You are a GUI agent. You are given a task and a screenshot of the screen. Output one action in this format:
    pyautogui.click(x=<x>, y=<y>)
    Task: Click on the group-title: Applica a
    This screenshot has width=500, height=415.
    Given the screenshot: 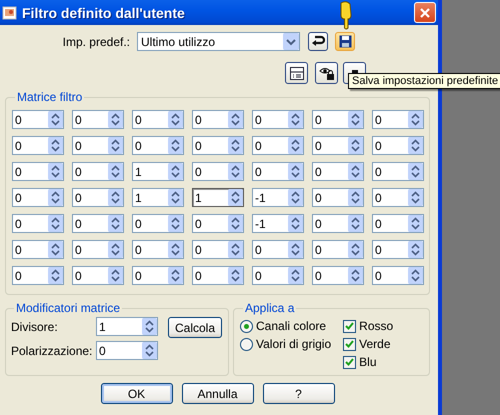 What is the action you would take?
    pyautogui.click(x=270, y=308)
    